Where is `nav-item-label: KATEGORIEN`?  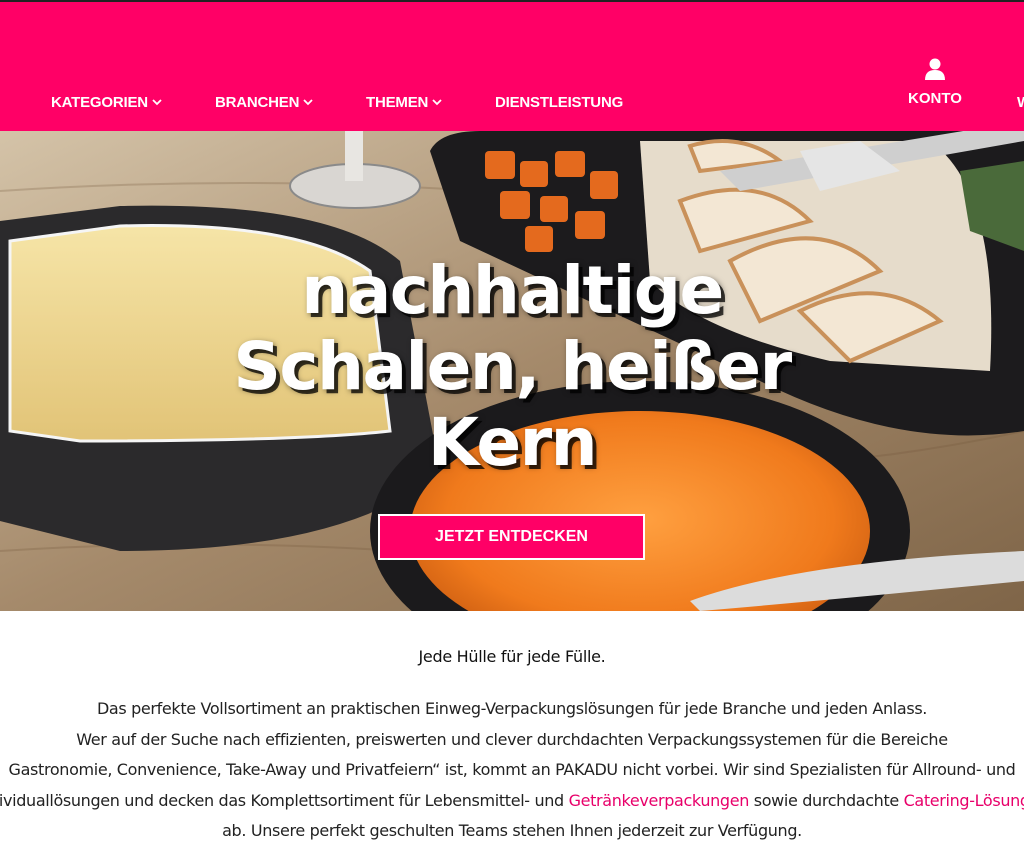 nav-item-label: KATEGORIEN is located at coordinates (99, 102).